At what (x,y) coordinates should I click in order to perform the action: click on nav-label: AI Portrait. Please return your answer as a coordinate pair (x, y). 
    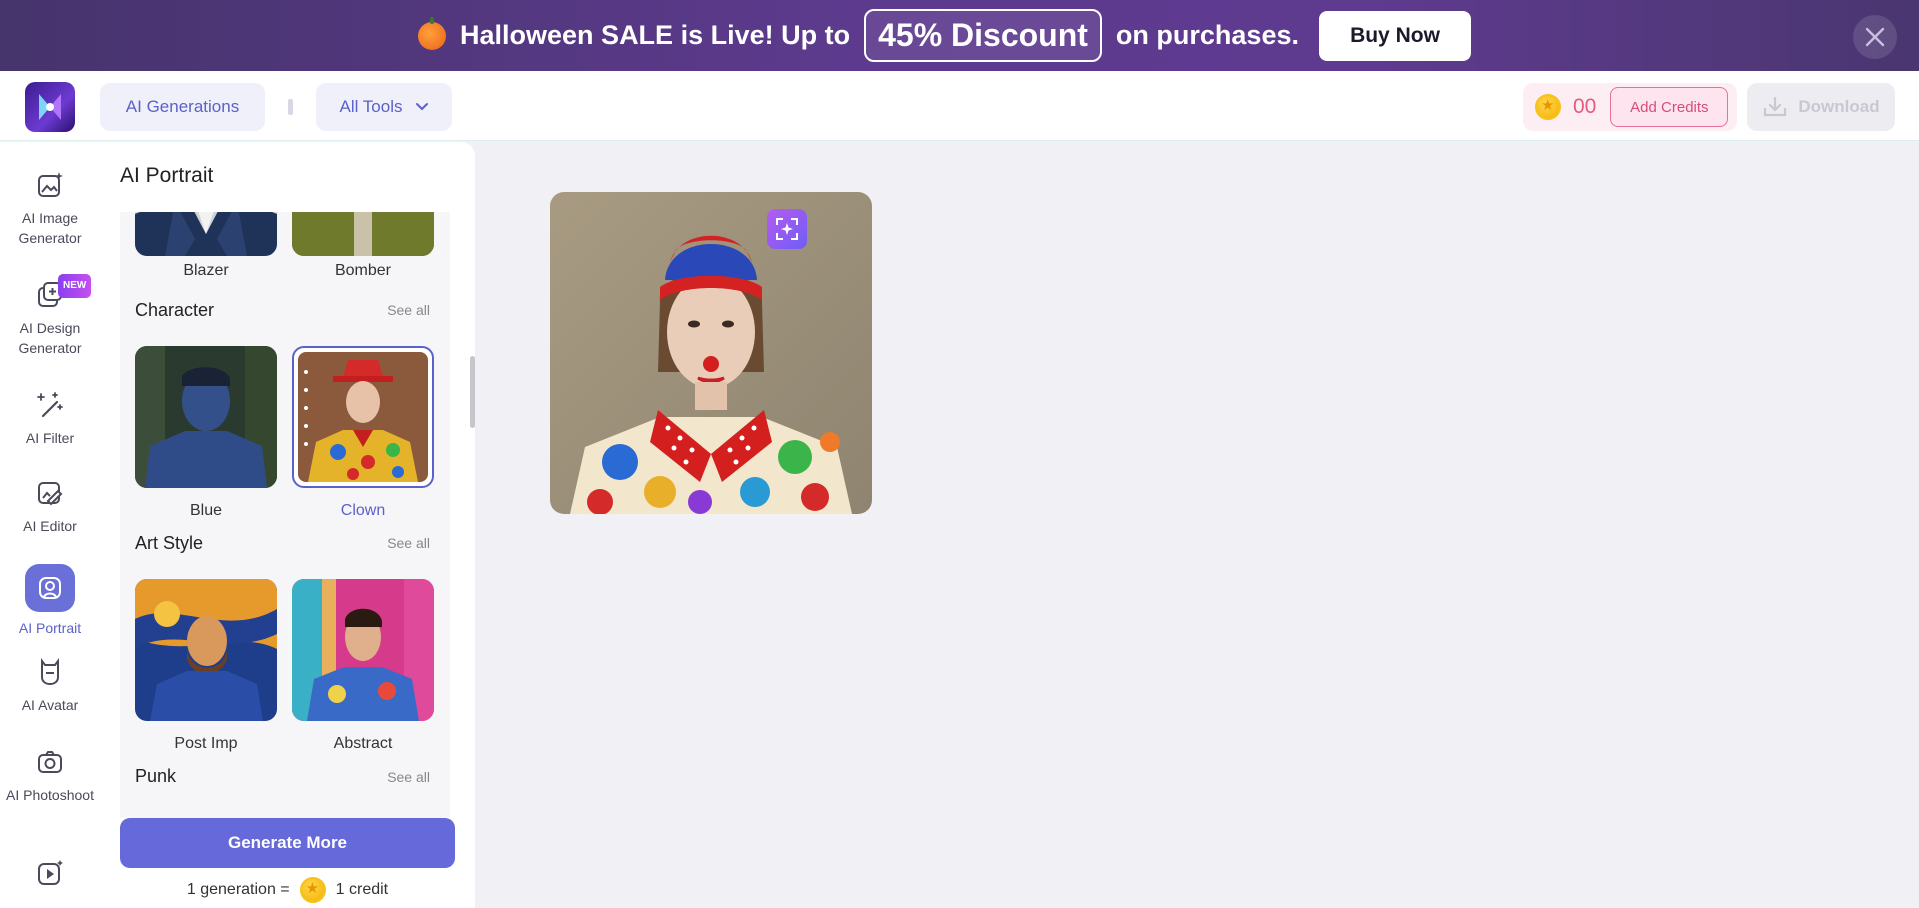
    Looking at the image, I should click on (50, 628).